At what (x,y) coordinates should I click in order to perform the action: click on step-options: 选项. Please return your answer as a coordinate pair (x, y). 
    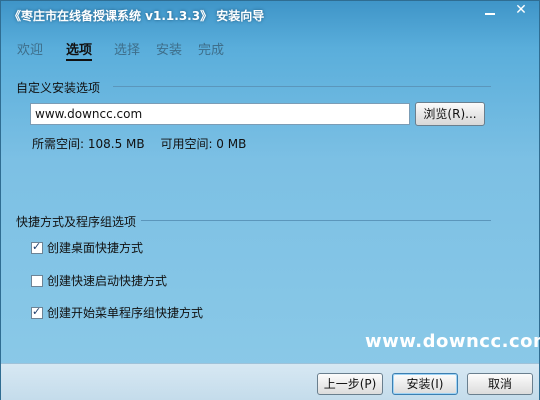
    Looking at the image, I should click on (79, 50).